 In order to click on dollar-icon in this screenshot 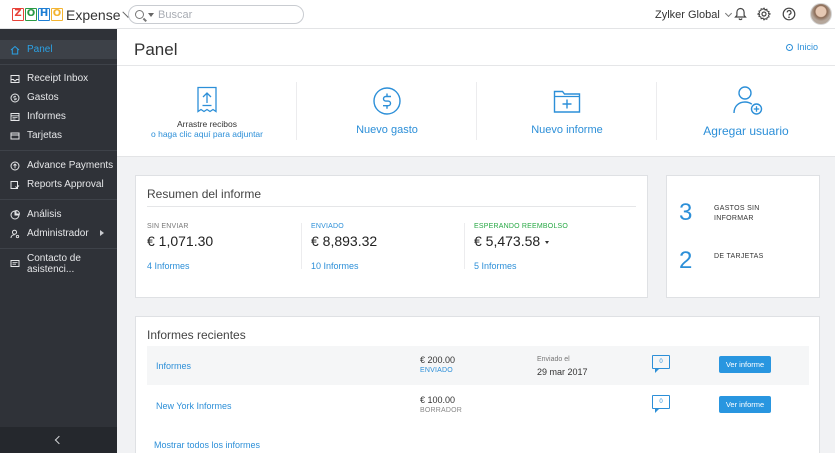, I will do `click(387, 101)`.